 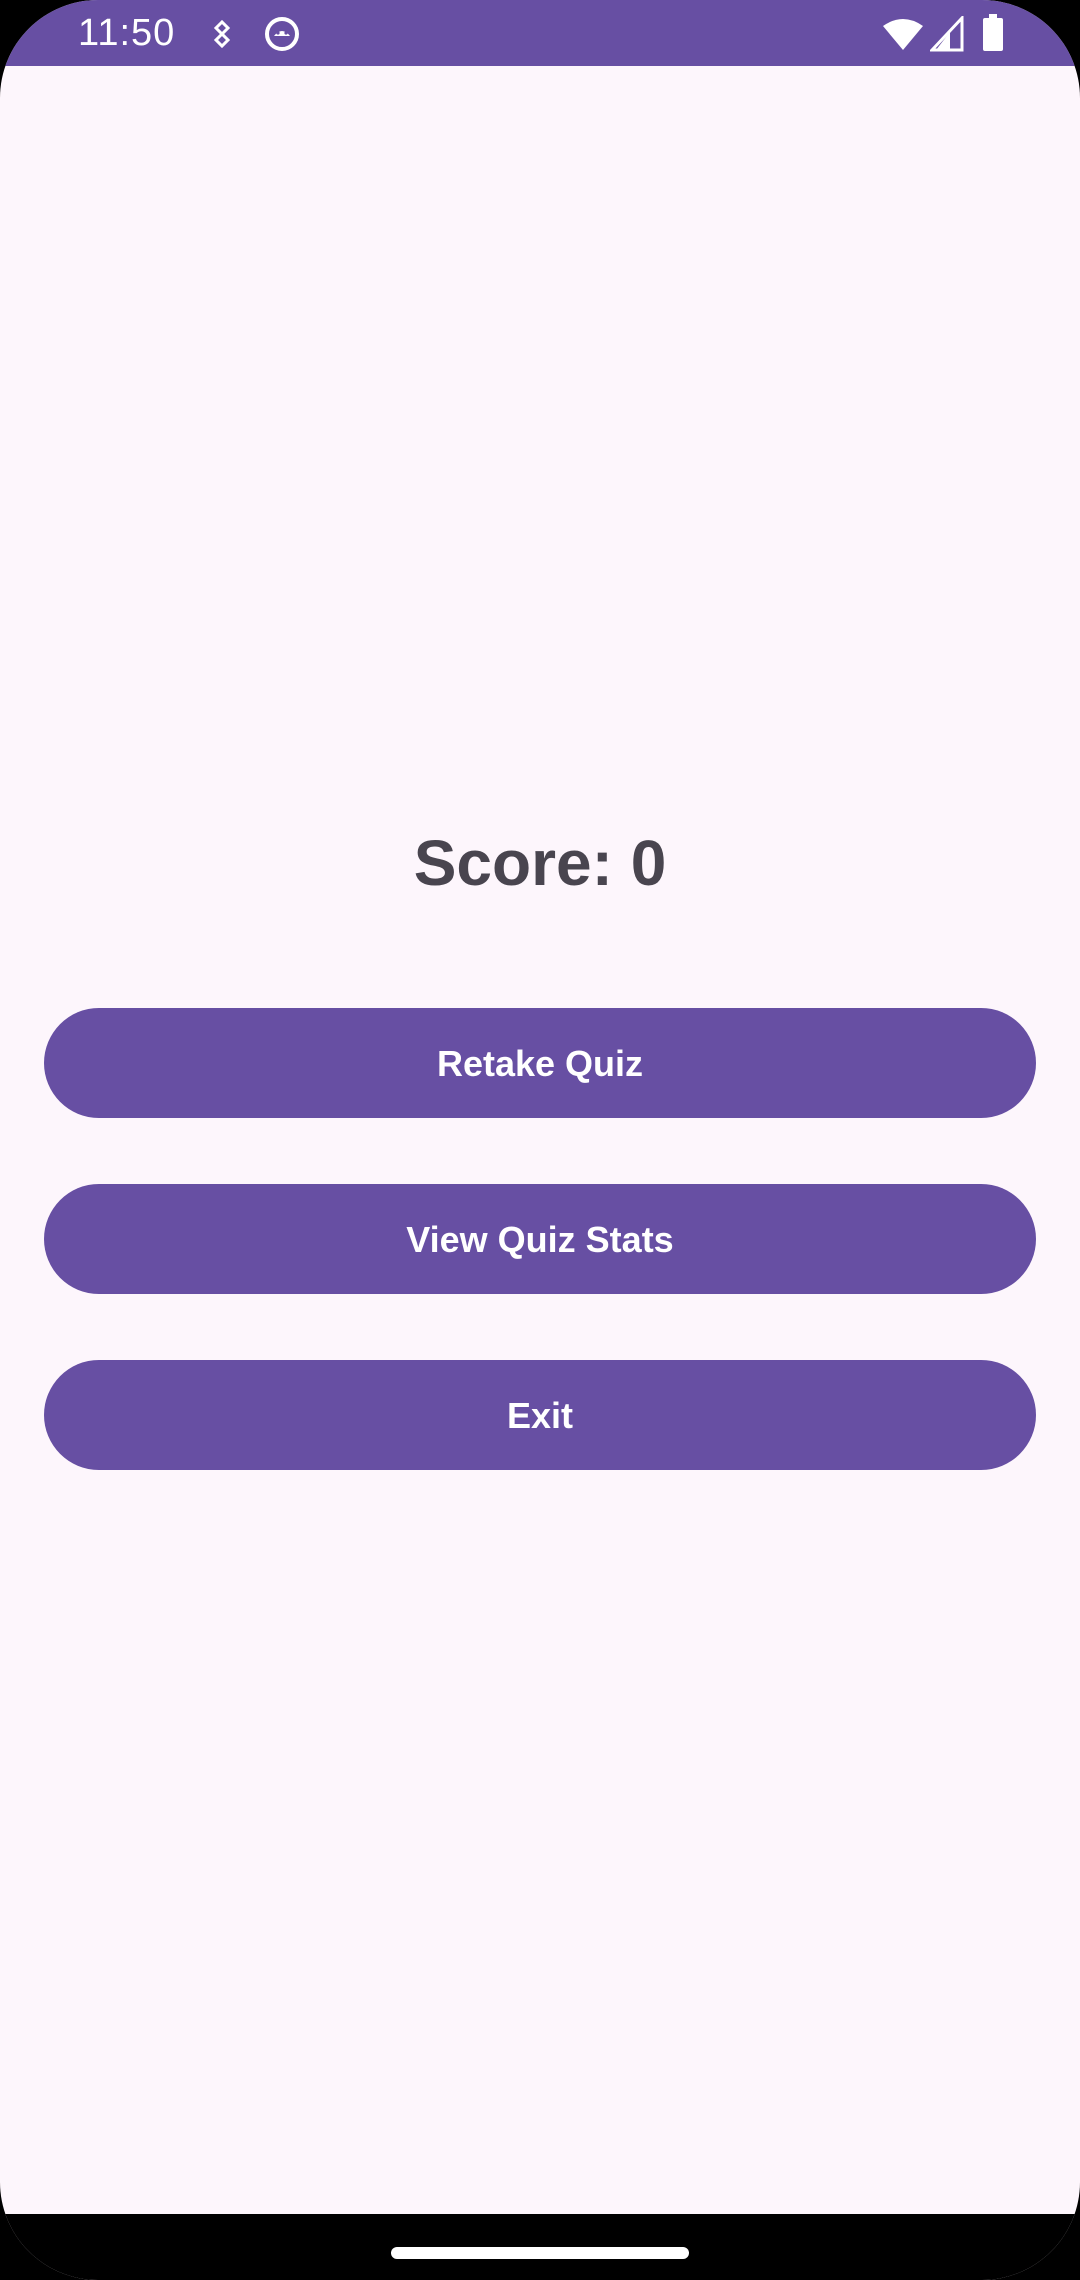 What do you see at coordinates (993, 32) in the screenshot?
I see `battery-icon` at bounding box center [993, 32].